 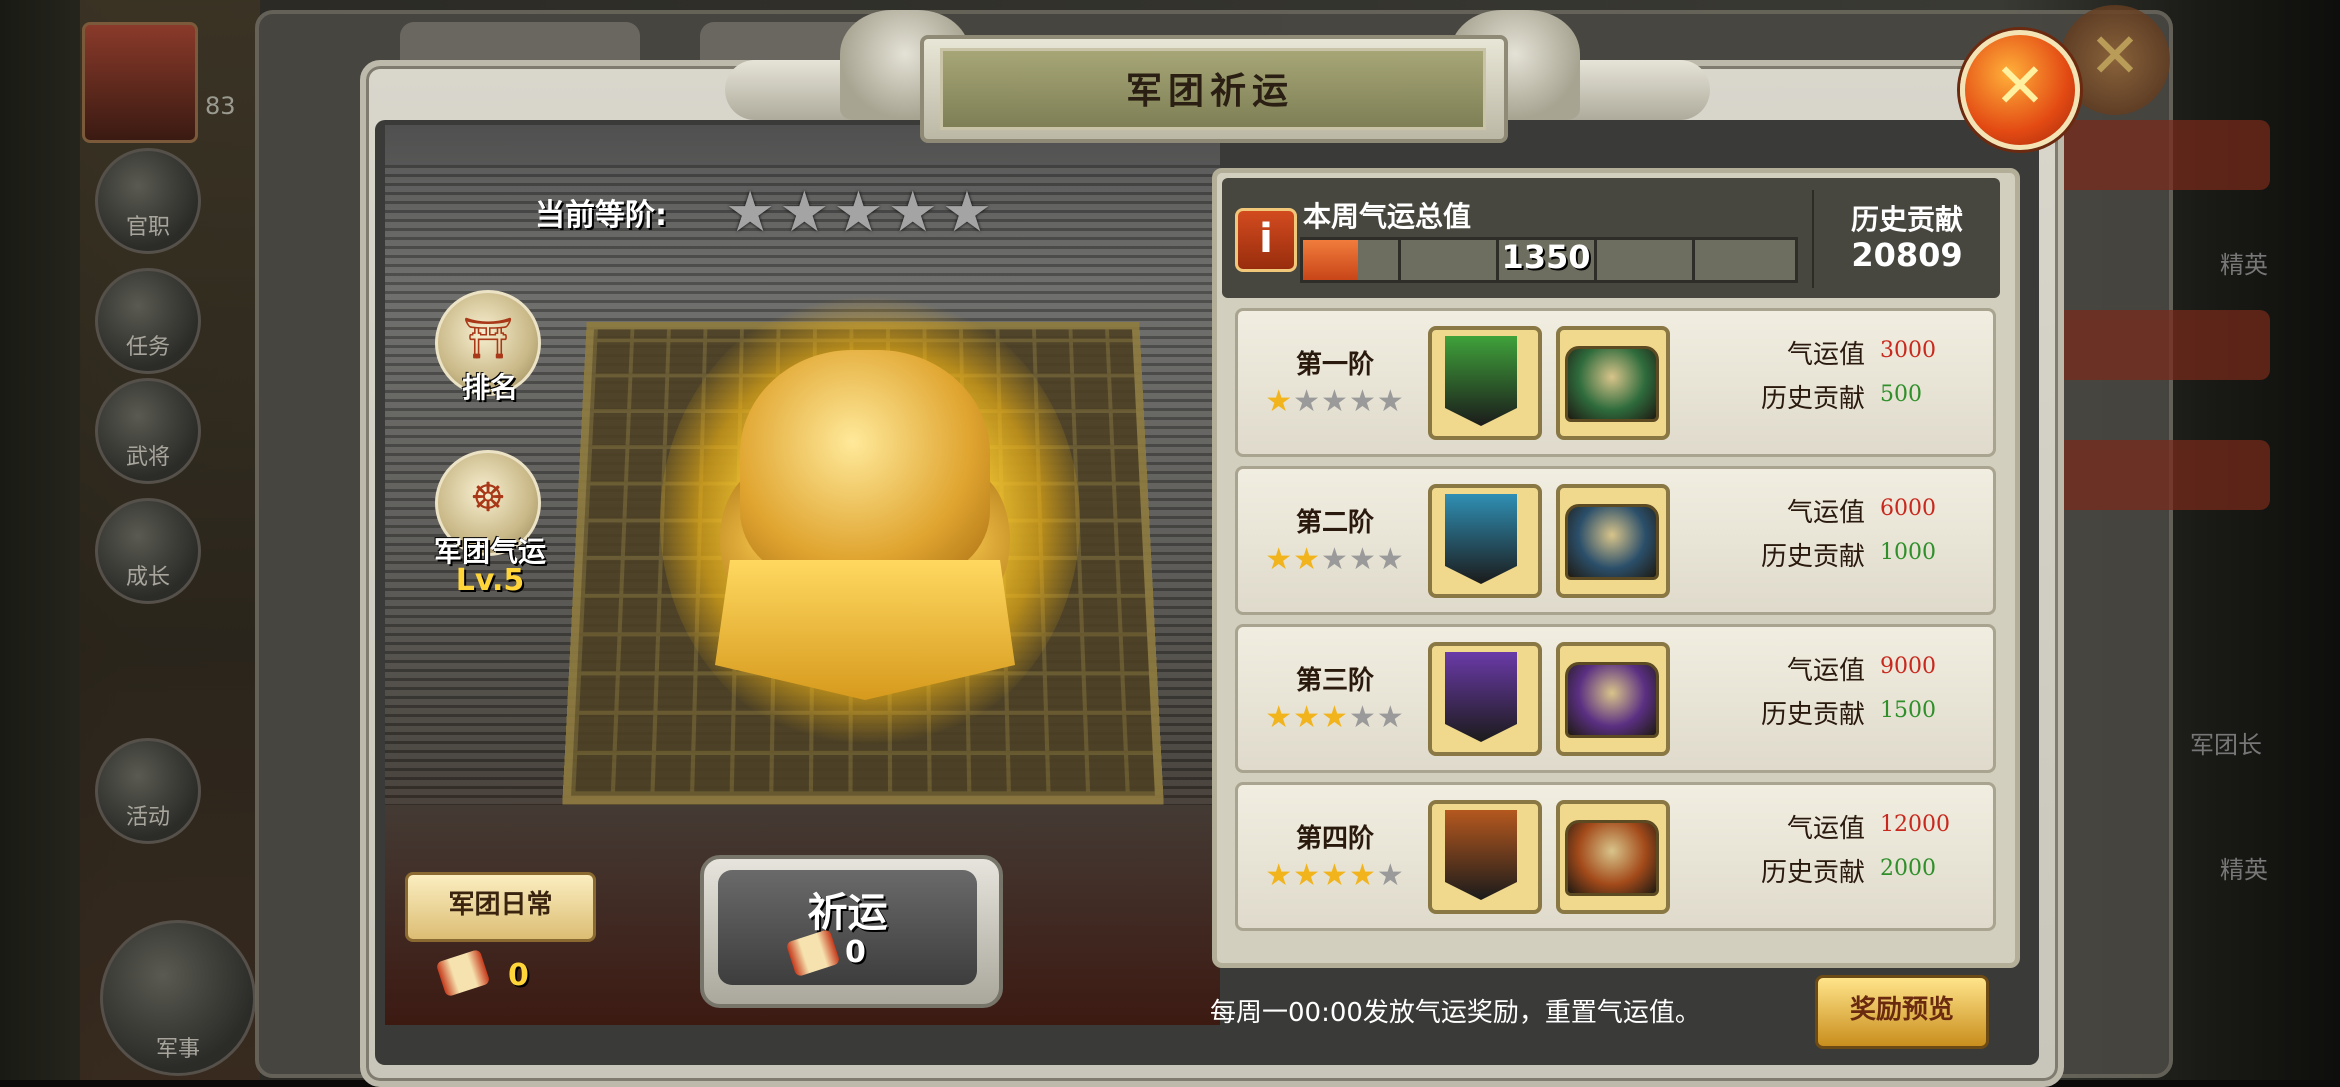 What do you see at coordinates (847, 909) in the screenshot?
I see `pray-label: 祈运` at bounding box center [847, 909].